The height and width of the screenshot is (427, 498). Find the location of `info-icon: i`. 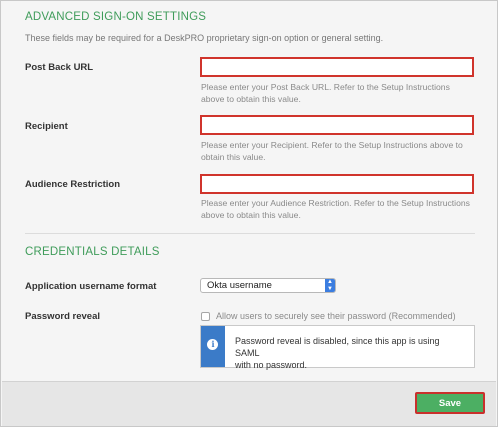

info-icon: i is located at coordinates (213, 344).